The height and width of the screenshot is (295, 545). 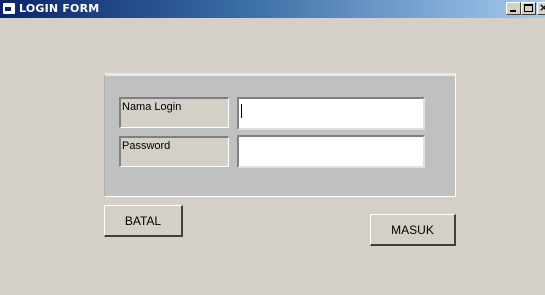 I want to click on window-title: LOGIN FORM, so click(x=59, y=8).